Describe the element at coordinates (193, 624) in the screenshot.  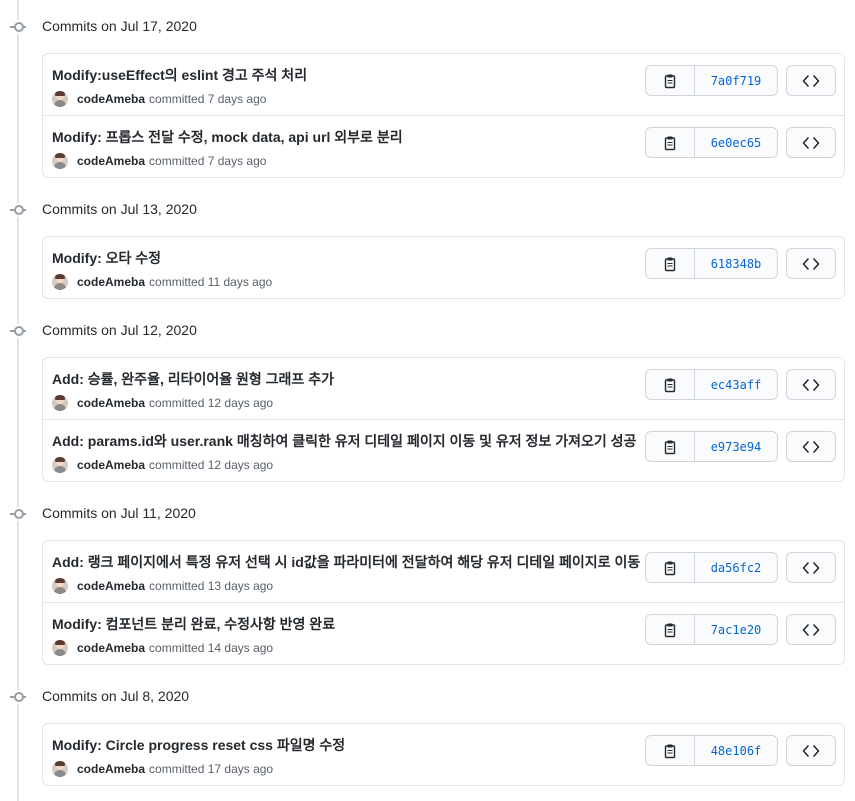
I see `commit-message-link: Modify: 컴포넌트 분리 완료, 수정사항 반영 완료` at that location.